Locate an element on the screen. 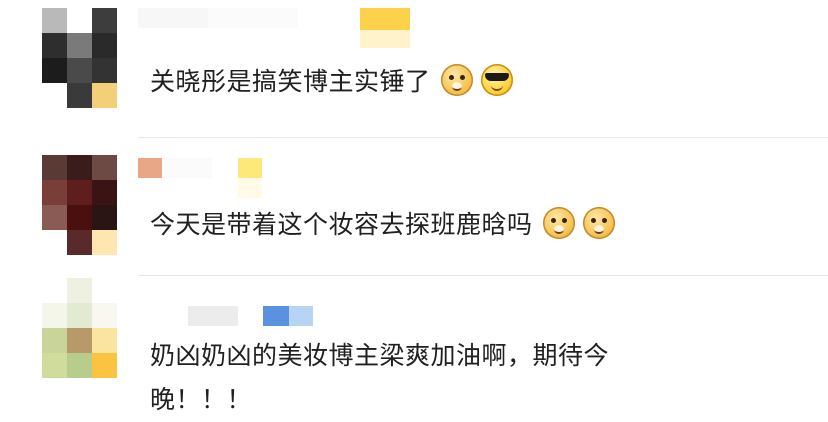  comment-text-content: 关晓彤是搞笑博主实锤了 is located at coordinates (290, 81).